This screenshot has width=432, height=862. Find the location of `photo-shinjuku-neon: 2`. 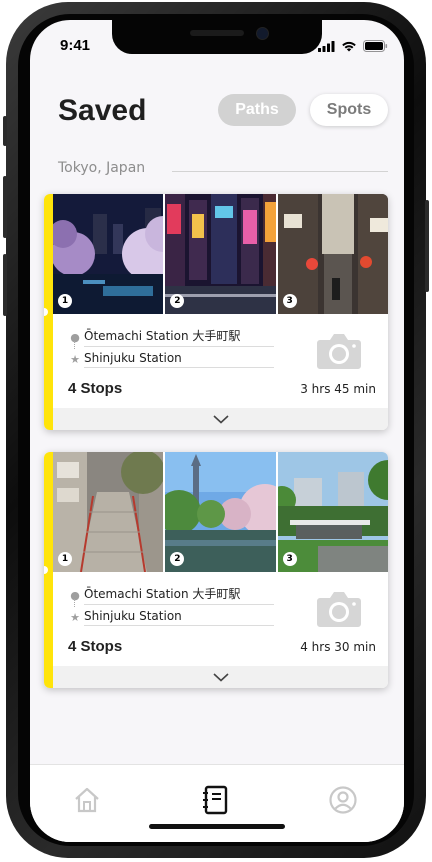

photo-shinjuku-neon: 2 is located at coordinates (220, 254).